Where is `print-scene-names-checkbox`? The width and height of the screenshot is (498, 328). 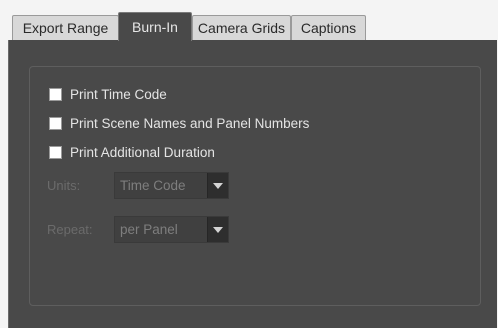 print-scene-names-checkbox is located at coordinates (55, 123).